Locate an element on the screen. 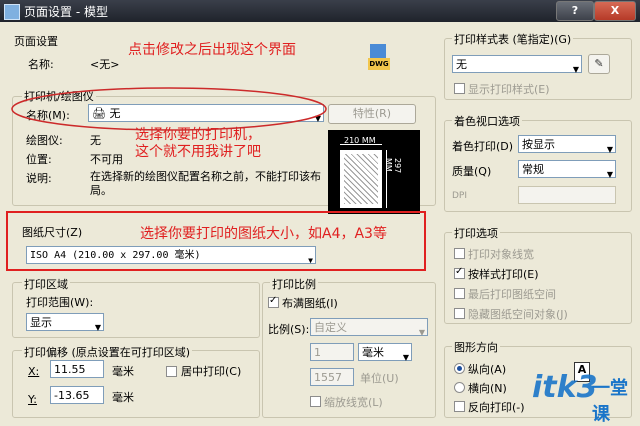  quality-select: 常规 ▼ is located at coordinates (567, 169).